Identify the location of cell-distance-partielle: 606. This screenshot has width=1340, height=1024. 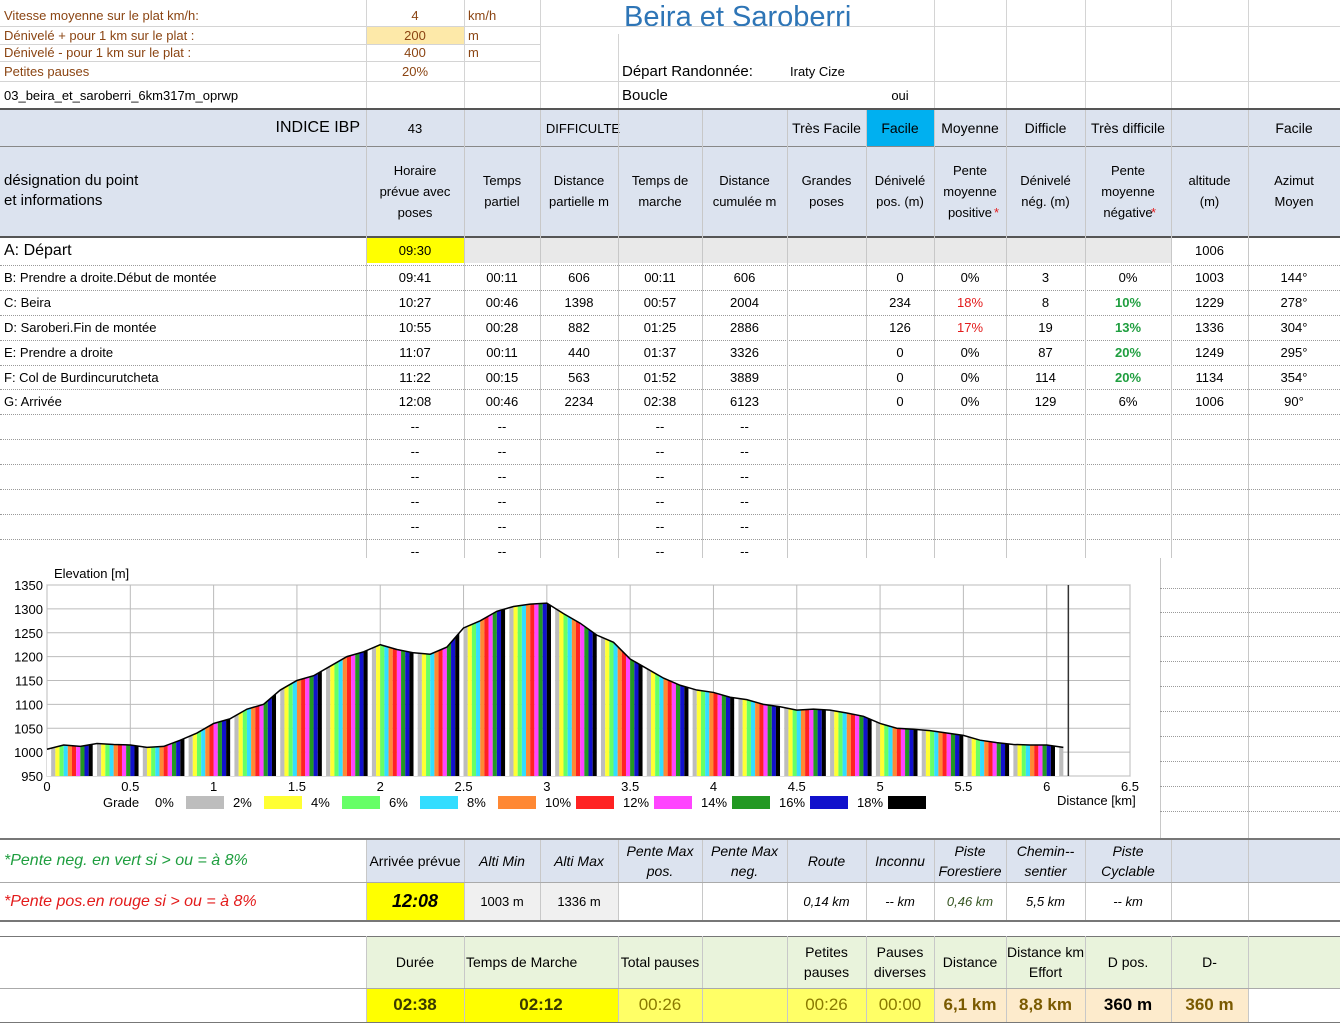
(579, 277).